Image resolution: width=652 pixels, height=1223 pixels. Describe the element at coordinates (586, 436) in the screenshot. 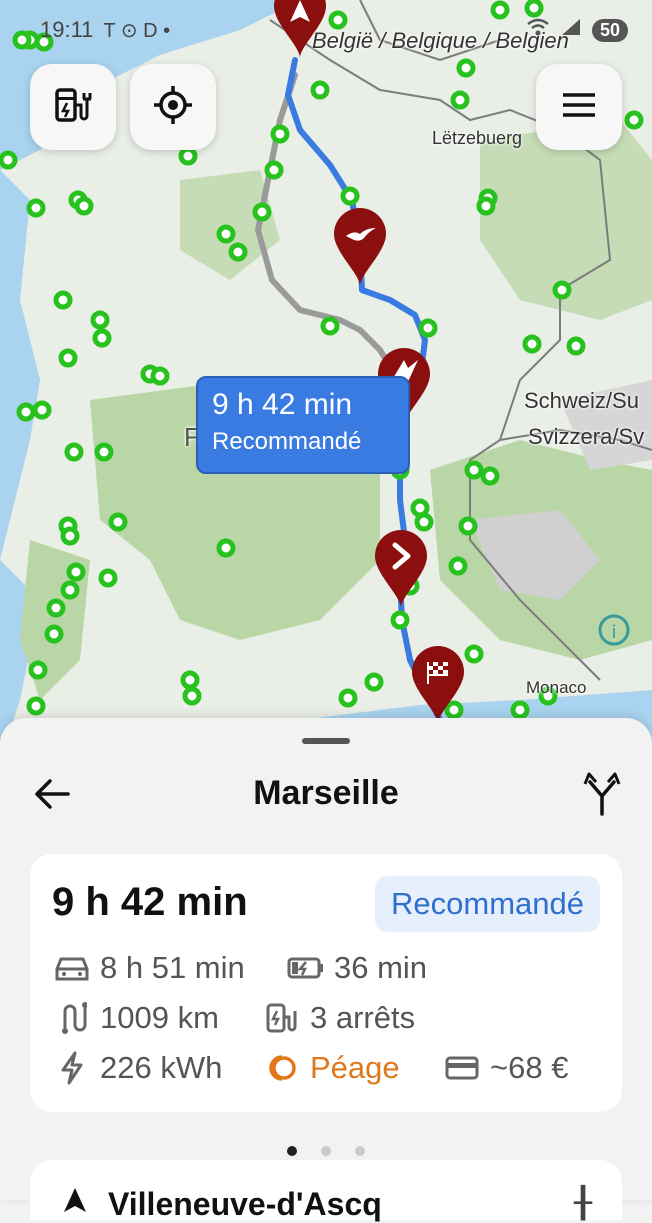

I see `map-label-switzerland-2: Svizzera/Sv` at that location.